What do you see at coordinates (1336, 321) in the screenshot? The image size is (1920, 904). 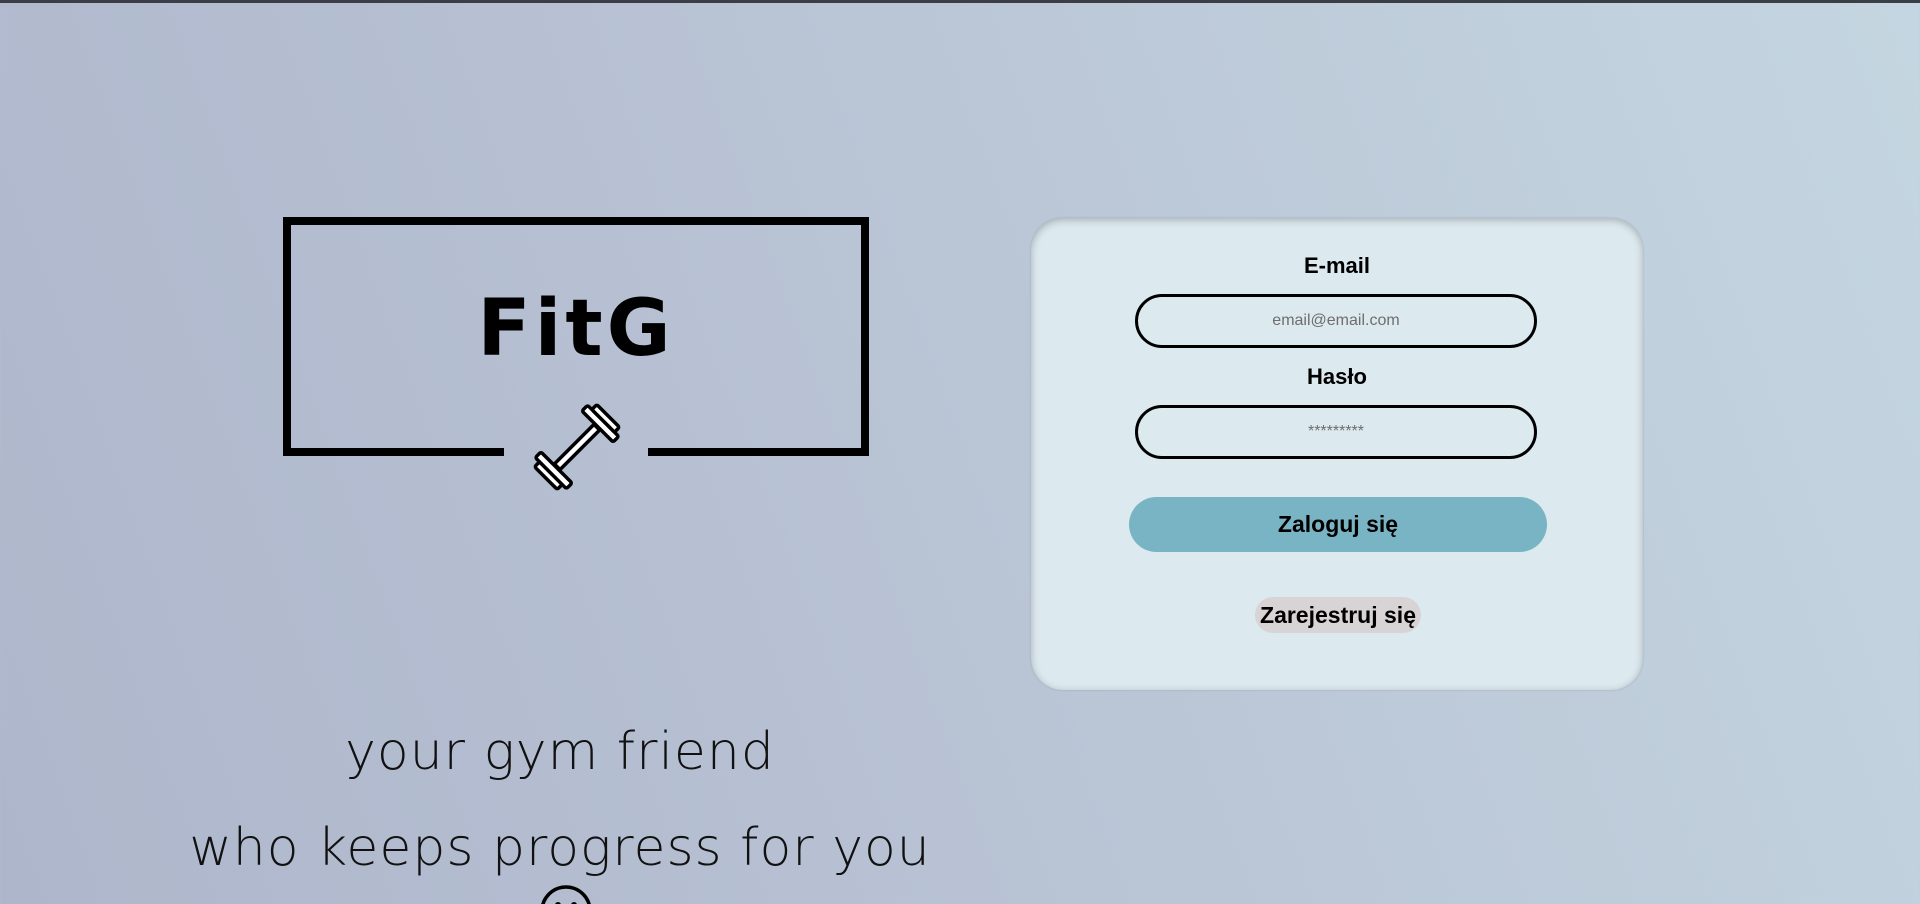 I see `email-field` at bounding box center [1336, 321].